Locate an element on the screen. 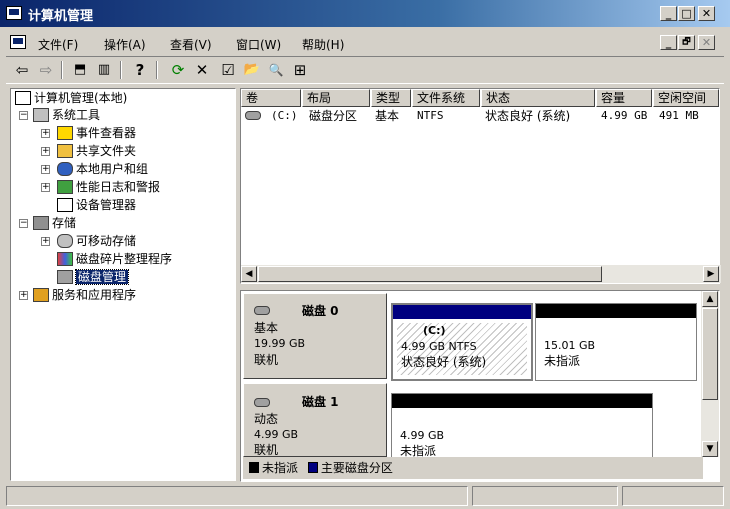 The height and width of the screenshot is (509, 730). tree-item-system-tools: 系统工具 is located at coordinates (66, 115).